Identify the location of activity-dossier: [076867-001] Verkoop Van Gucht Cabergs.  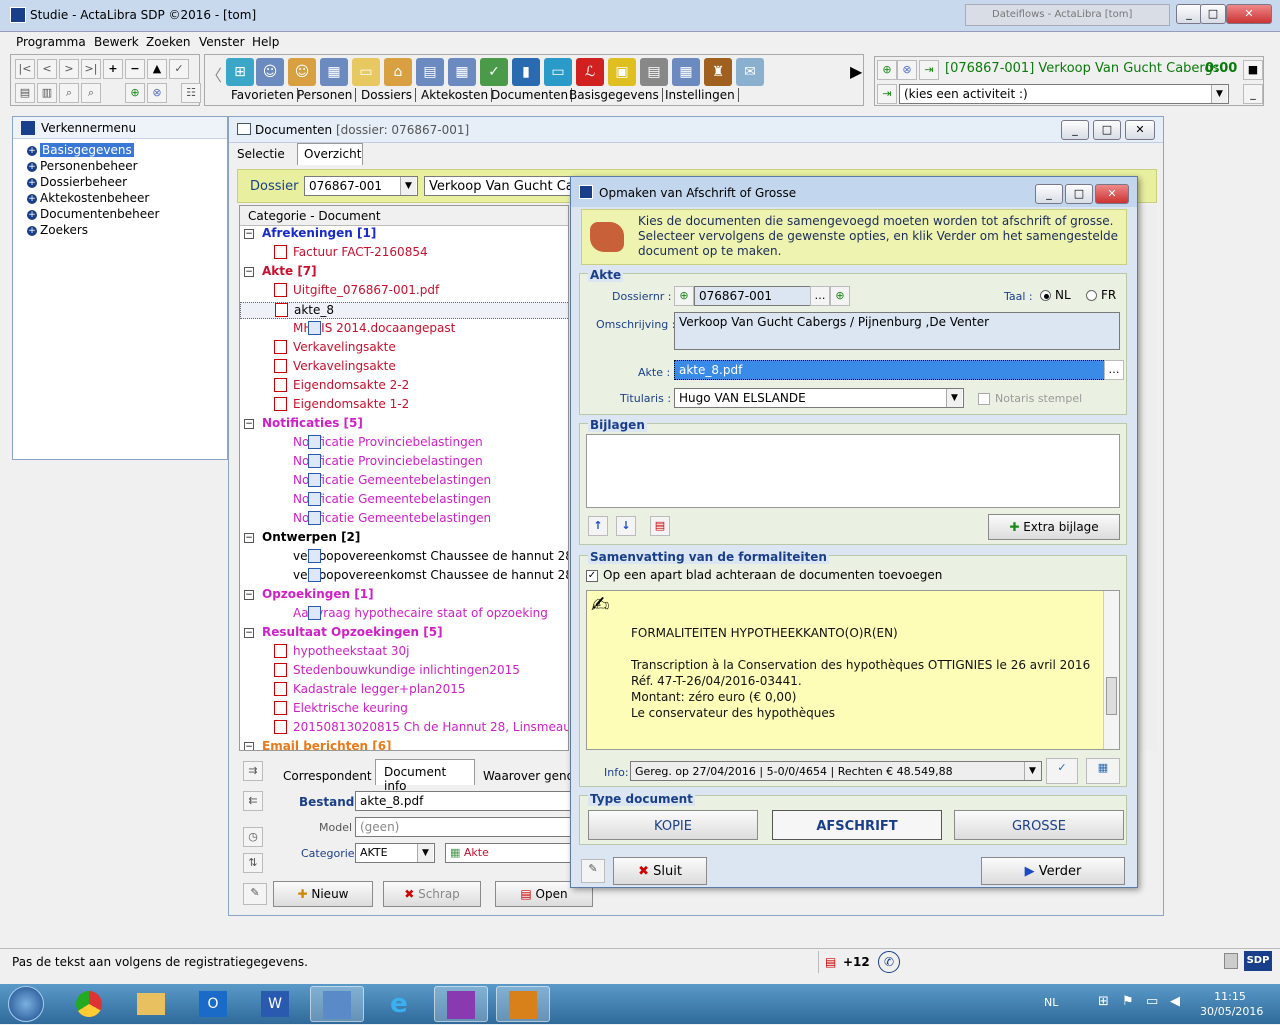
(1082, 68).